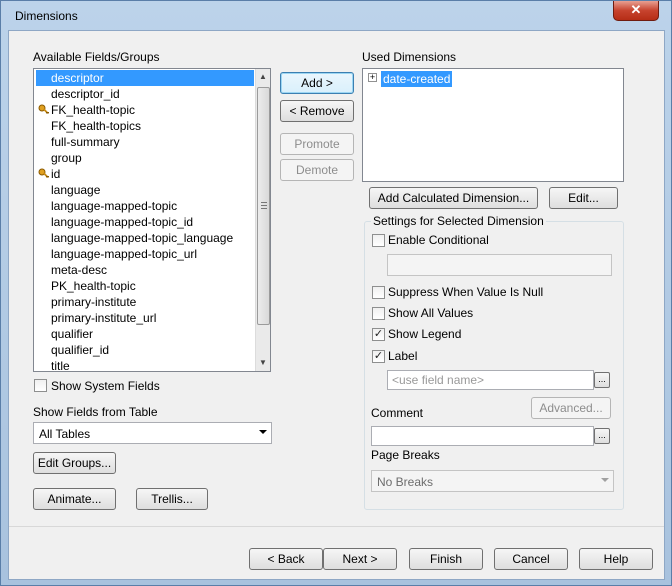  Describe the element at coordinates (144, 110) in the screenshot. I see `list-item: FK_health-topic` at that location.